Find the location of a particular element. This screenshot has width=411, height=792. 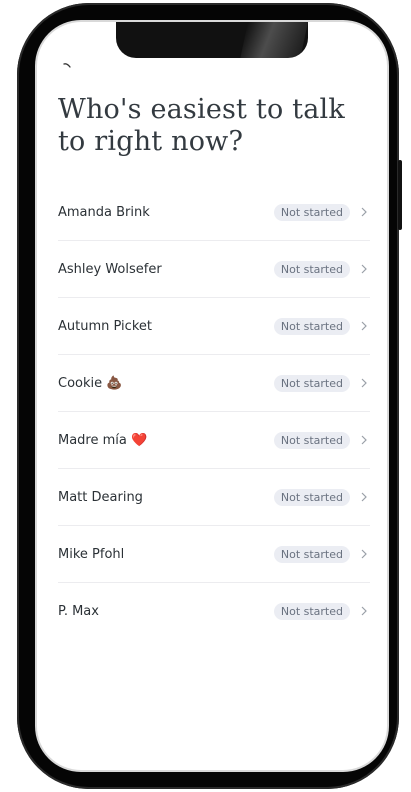

chevron-left-icon is located at coordinates (67, 65).